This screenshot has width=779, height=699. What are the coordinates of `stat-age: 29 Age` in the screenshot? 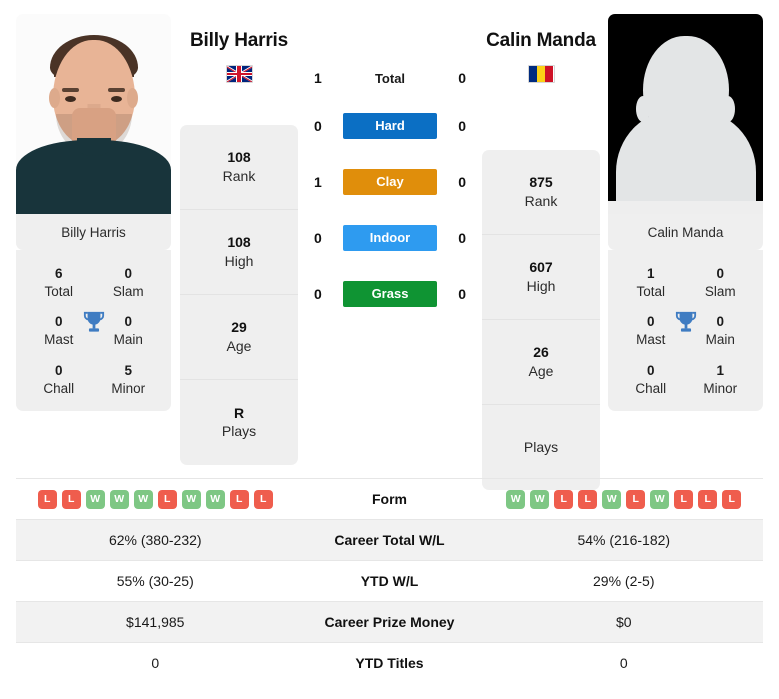 It's located at (239, 337).